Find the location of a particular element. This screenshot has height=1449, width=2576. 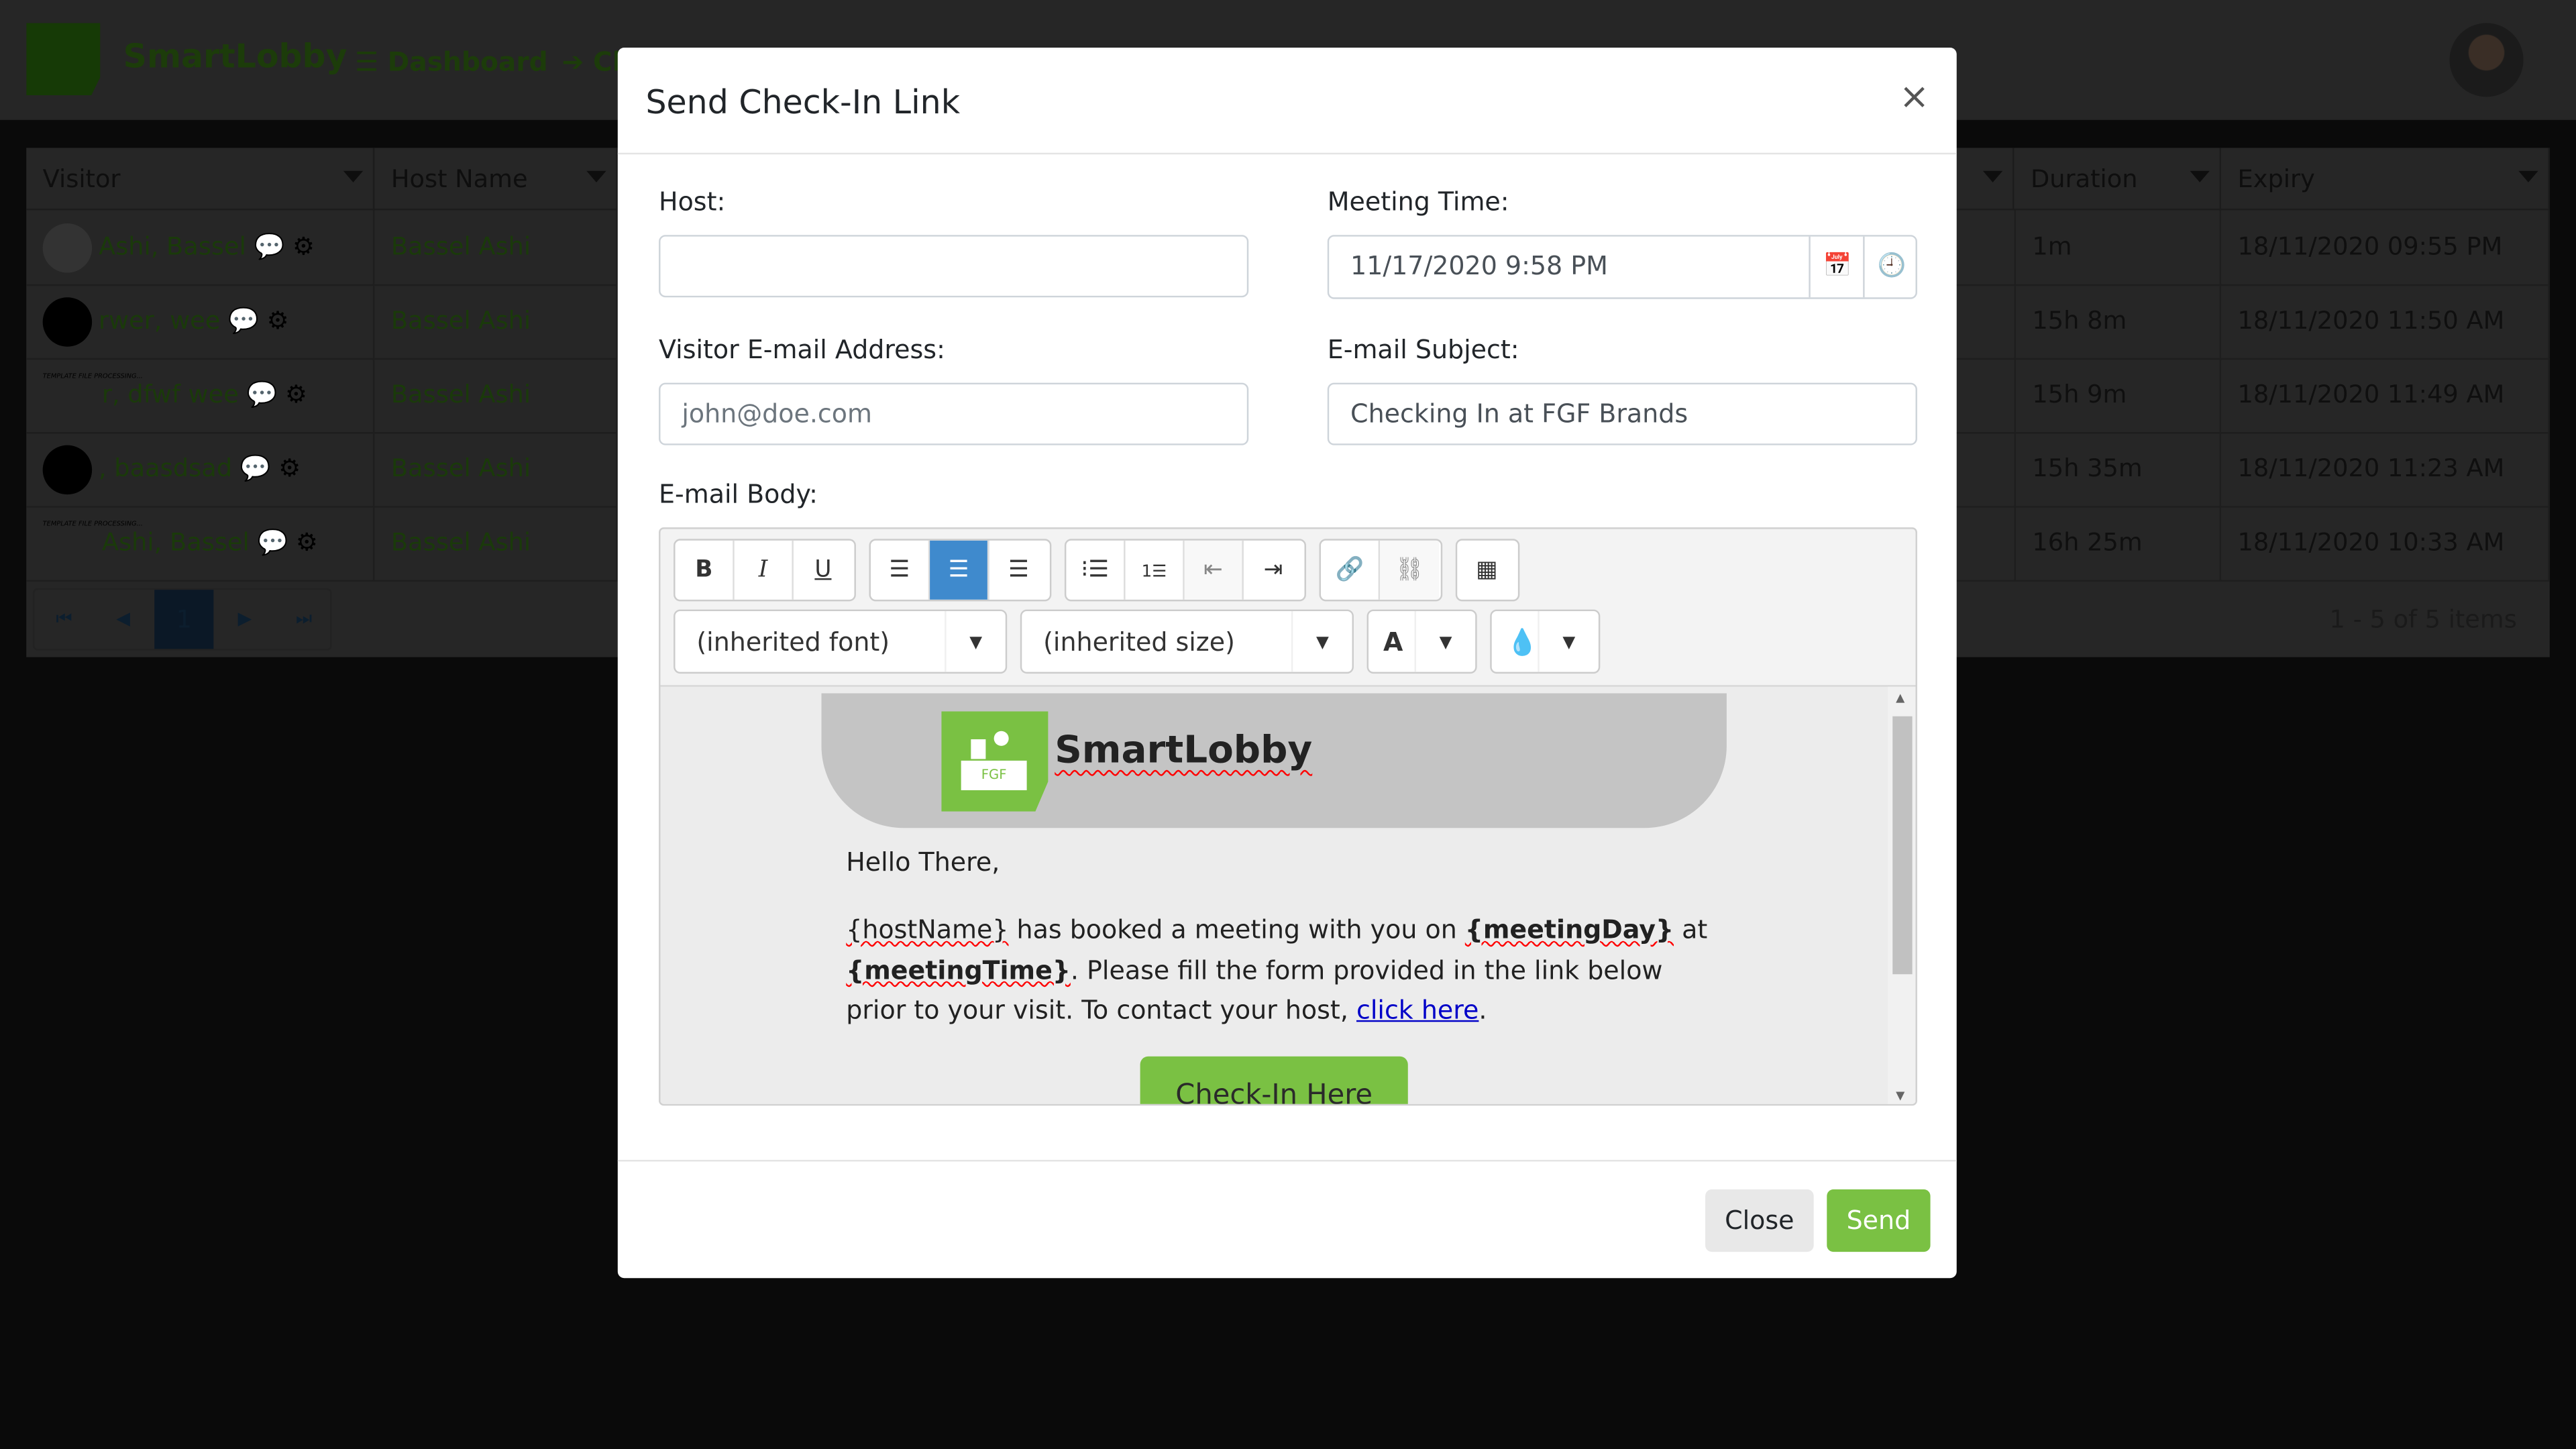

nav-dashboard: ☰ Dashboard is located at coordinates (451, 62).